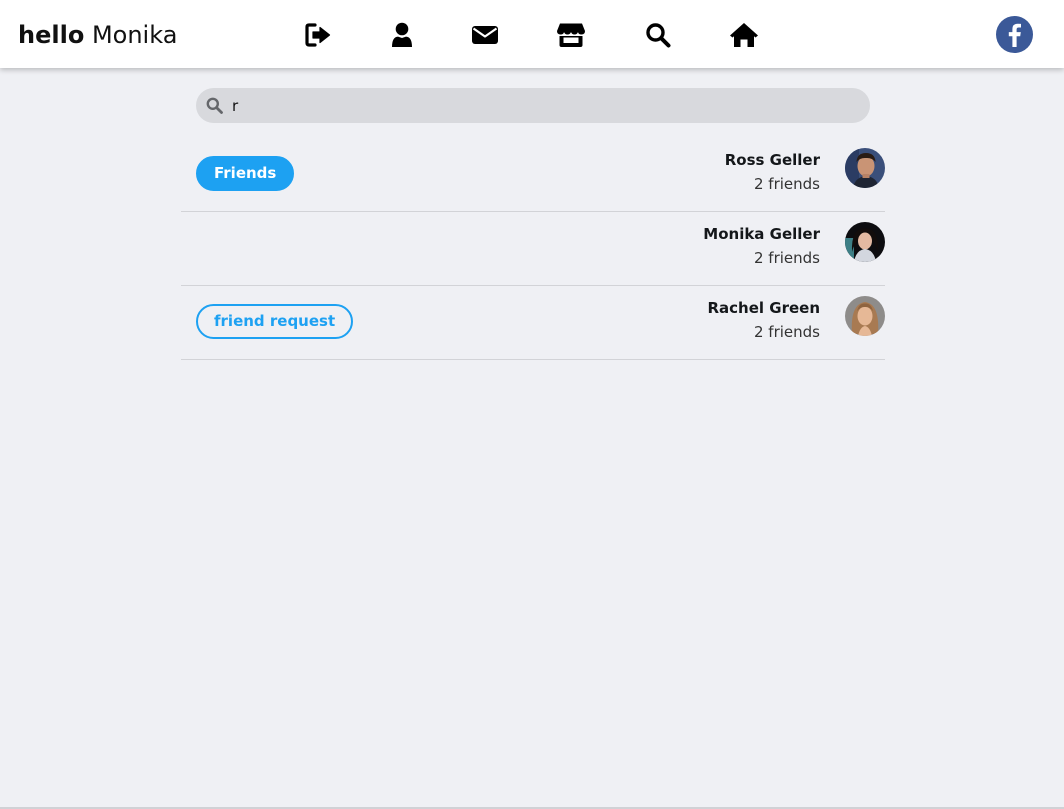 This screenshot has width=1064, height=809. What do you see at coordinates (318, 35) in the screenshot?
I see `sign-out-icon` at bounding box center [318, 35].